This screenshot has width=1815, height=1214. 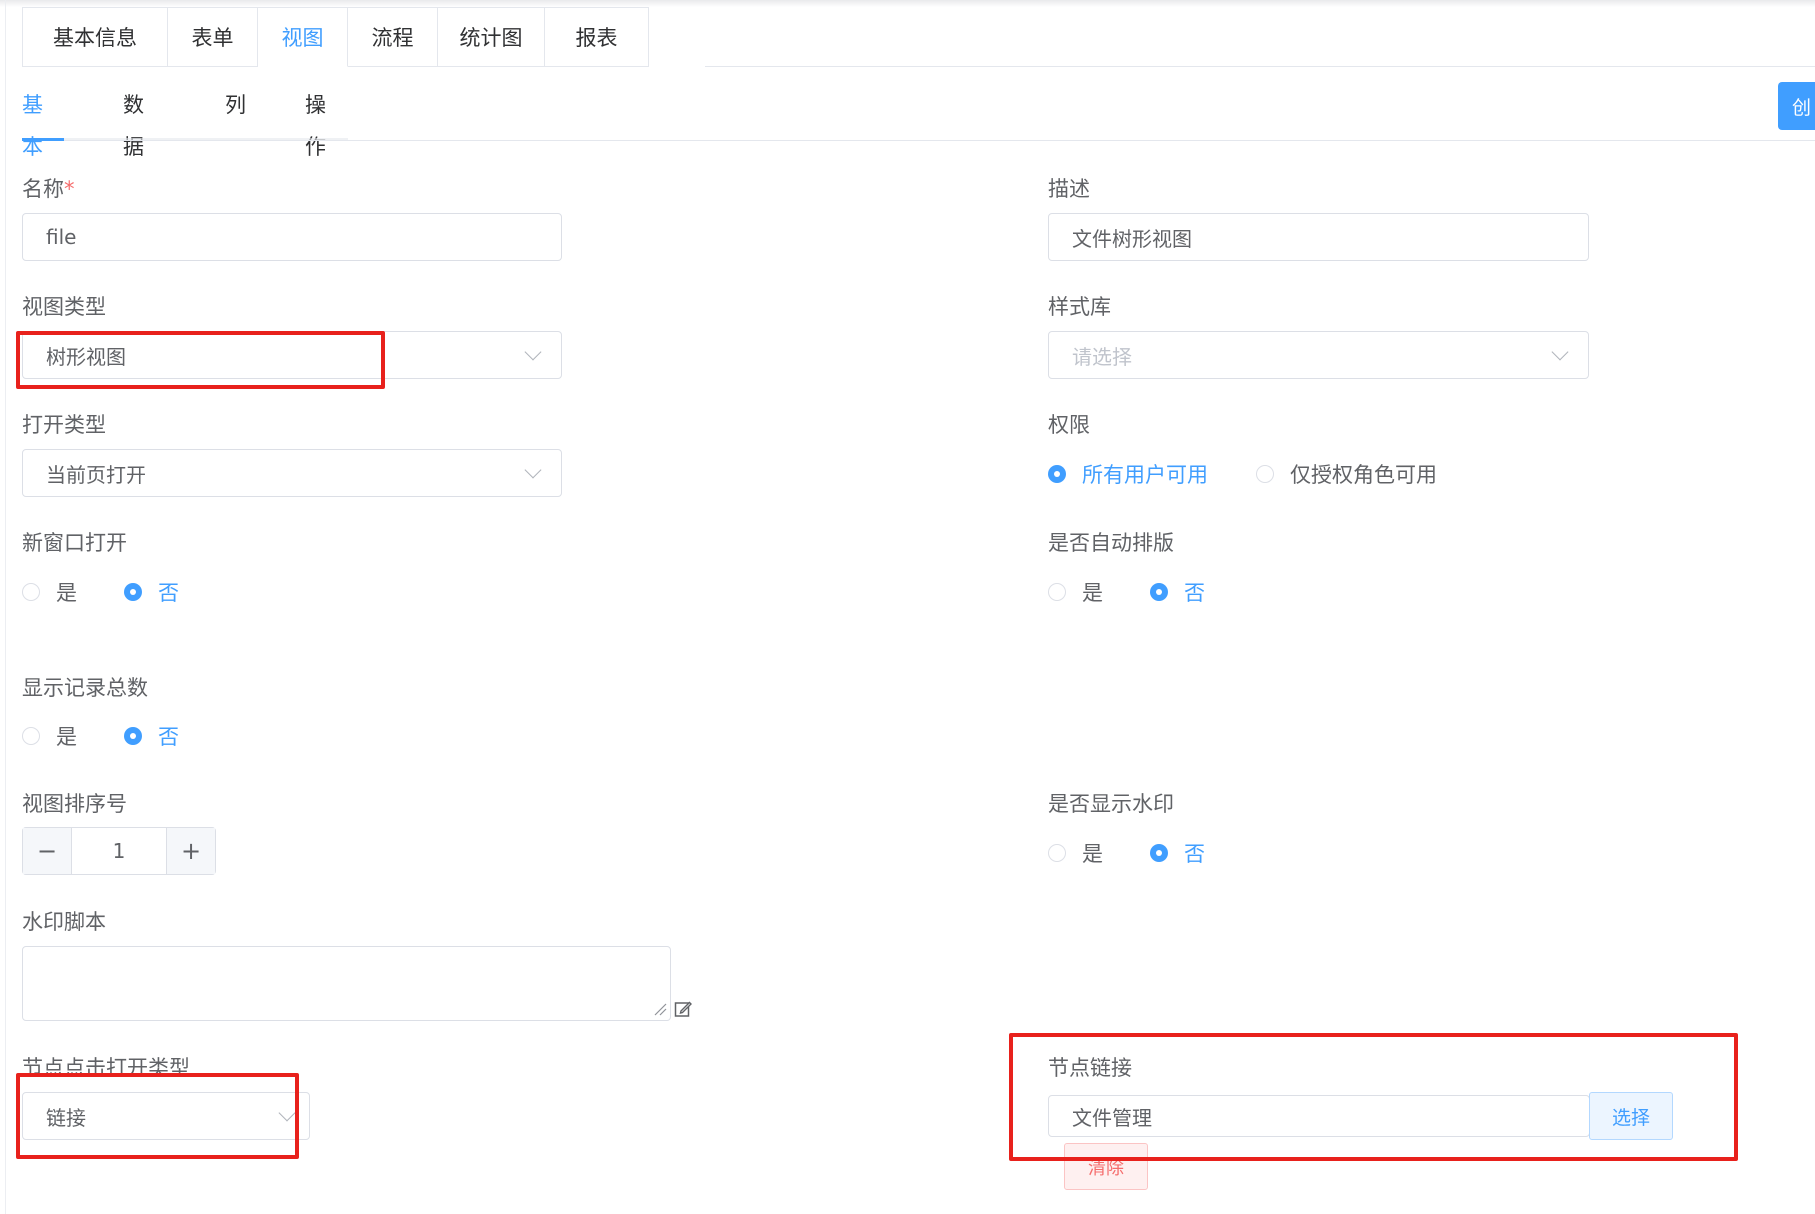 What do you see at coordinates (1079, 307) in the screenshot?
I see `style-lib-label: 样式库` at bounding box center [1079, 307].